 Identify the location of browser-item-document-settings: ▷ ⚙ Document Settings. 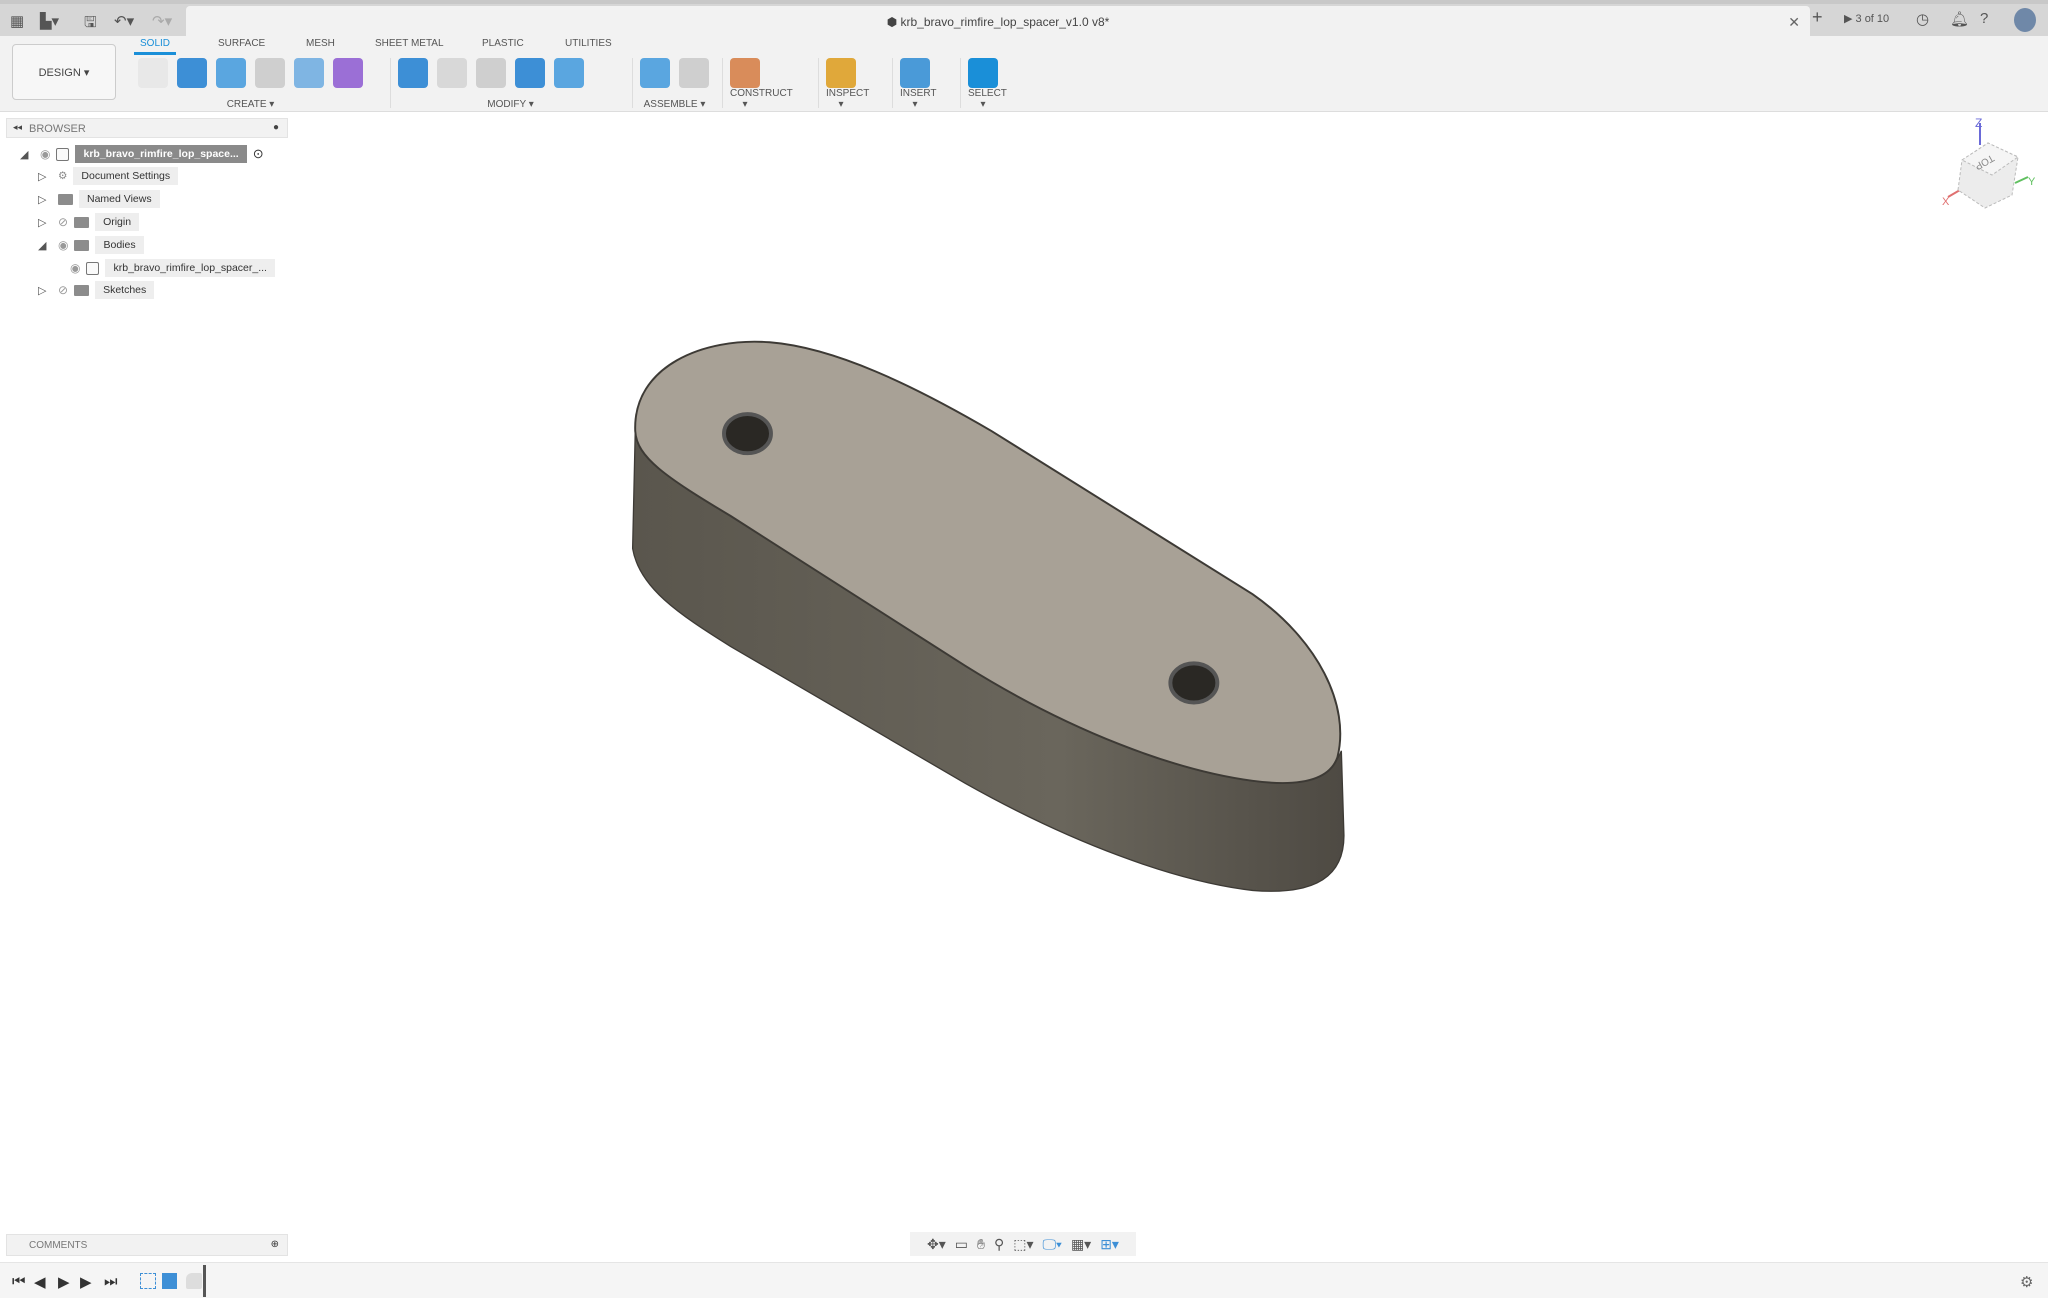
(108, 176).